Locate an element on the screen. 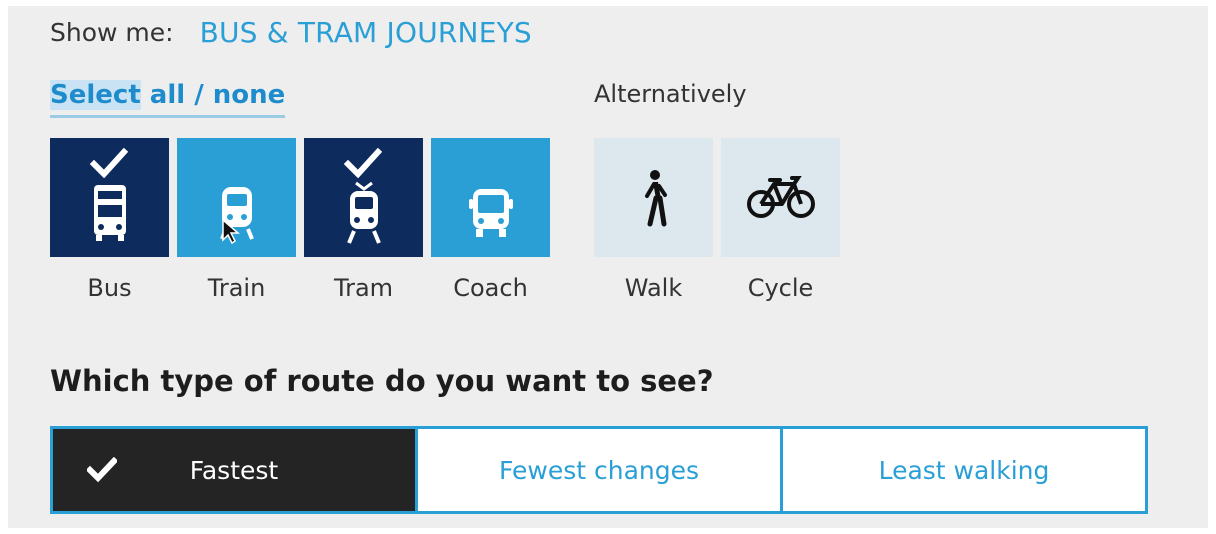  tram-icon is located at coordinates (363, 212).